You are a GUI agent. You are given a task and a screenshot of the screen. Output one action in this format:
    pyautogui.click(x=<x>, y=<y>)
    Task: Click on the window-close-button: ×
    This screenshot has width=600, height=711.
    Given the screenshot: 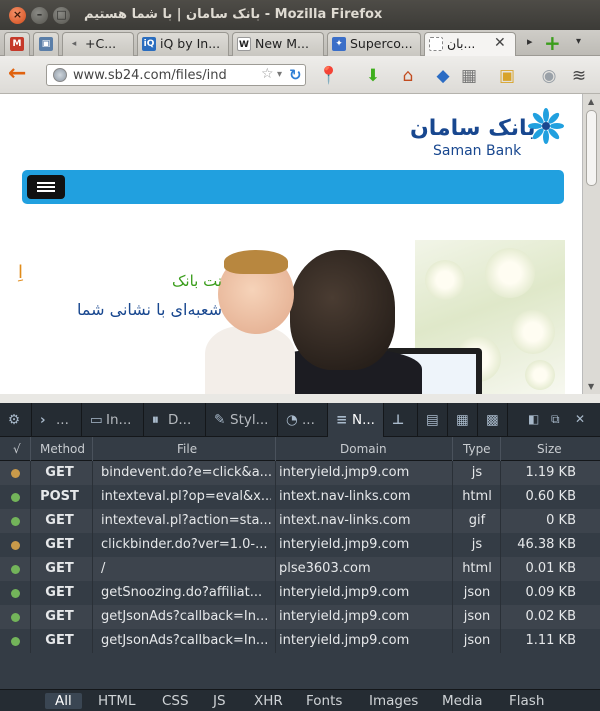 What is the action you would take?
    pyautogui.click(x=17, y=15)
    